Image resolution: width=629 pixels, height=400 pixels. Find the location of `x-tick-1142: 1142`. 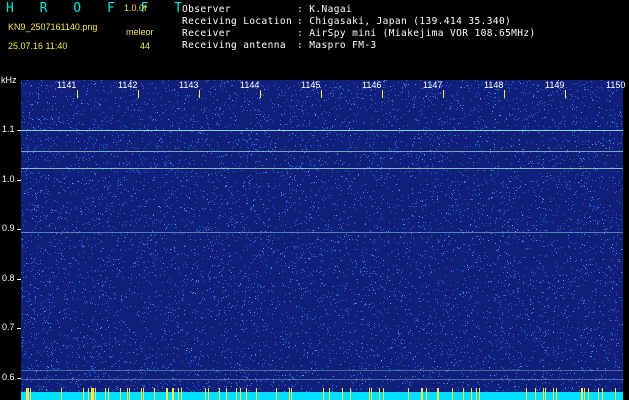

x-tick-1142: 1142 is located at coordinates (128, 85).